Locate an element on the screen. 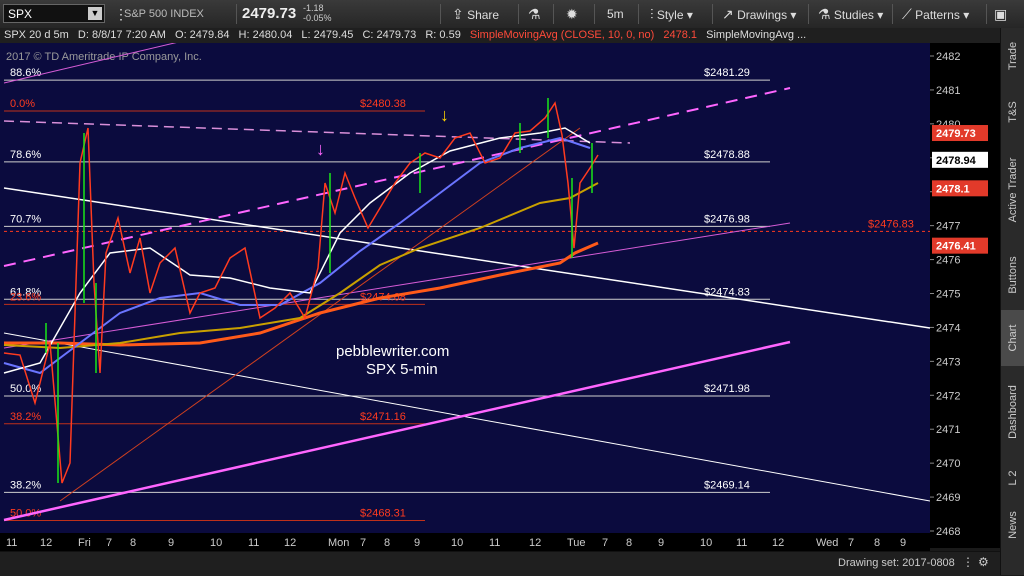  sidebar-tab-buttons: Buttons is located at coordinates (1012, 275).